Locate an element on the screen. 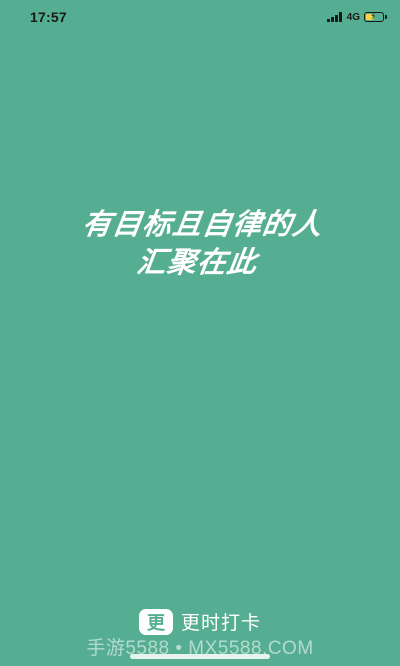  battery-charging-icon: ⚡ is located at coordinates (375, 17).